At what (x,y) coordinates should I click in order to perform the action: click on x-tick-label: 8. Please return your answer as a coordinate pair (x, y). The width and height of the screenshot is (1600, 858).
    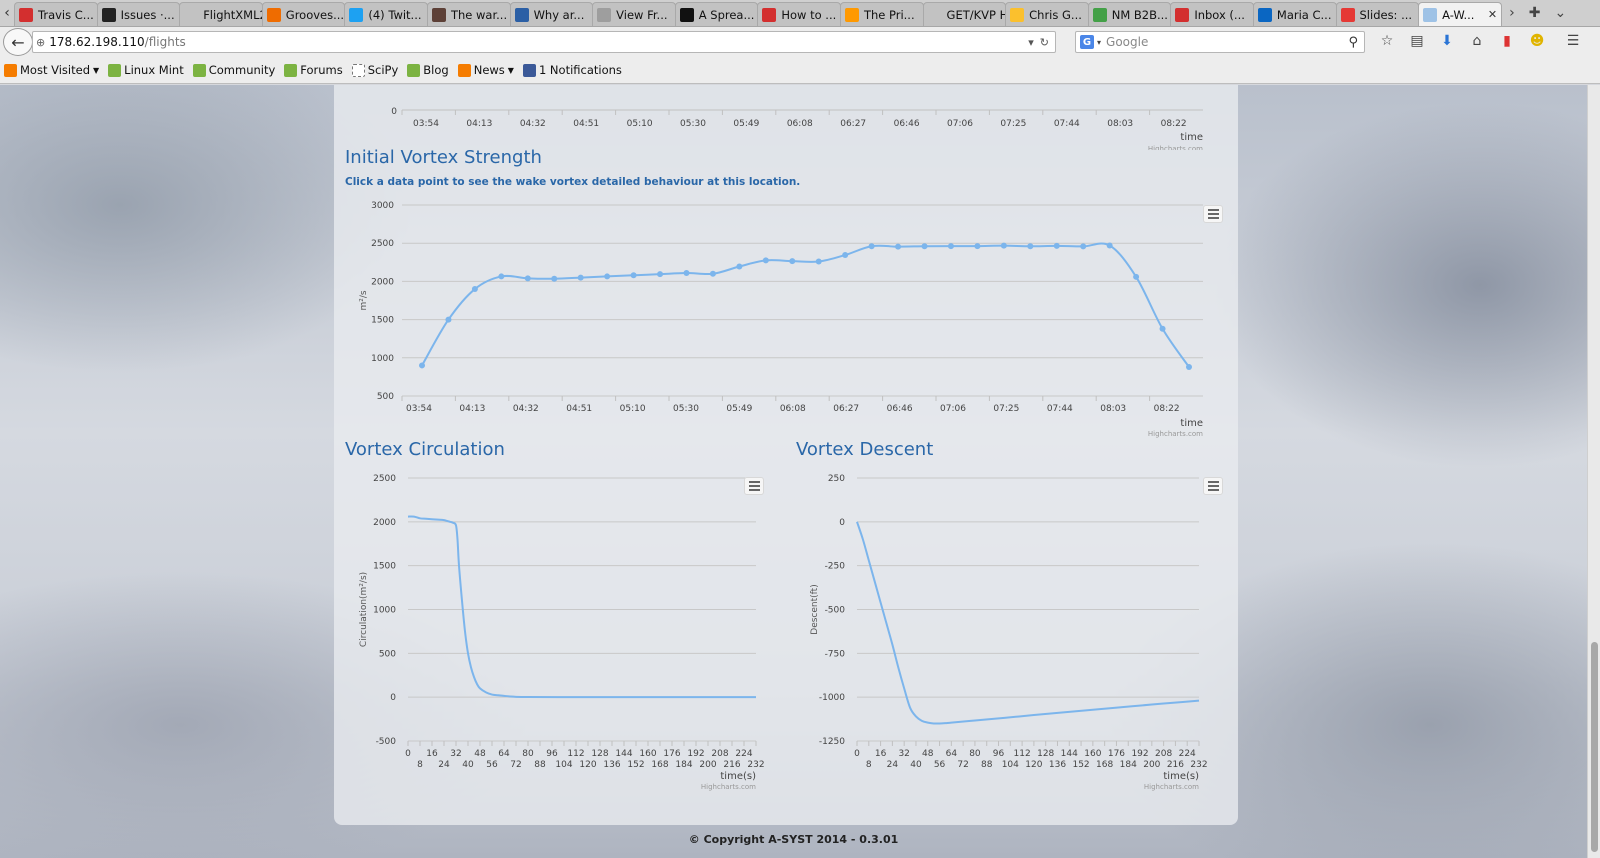
    Looking at the image, I should click on (420, 765).